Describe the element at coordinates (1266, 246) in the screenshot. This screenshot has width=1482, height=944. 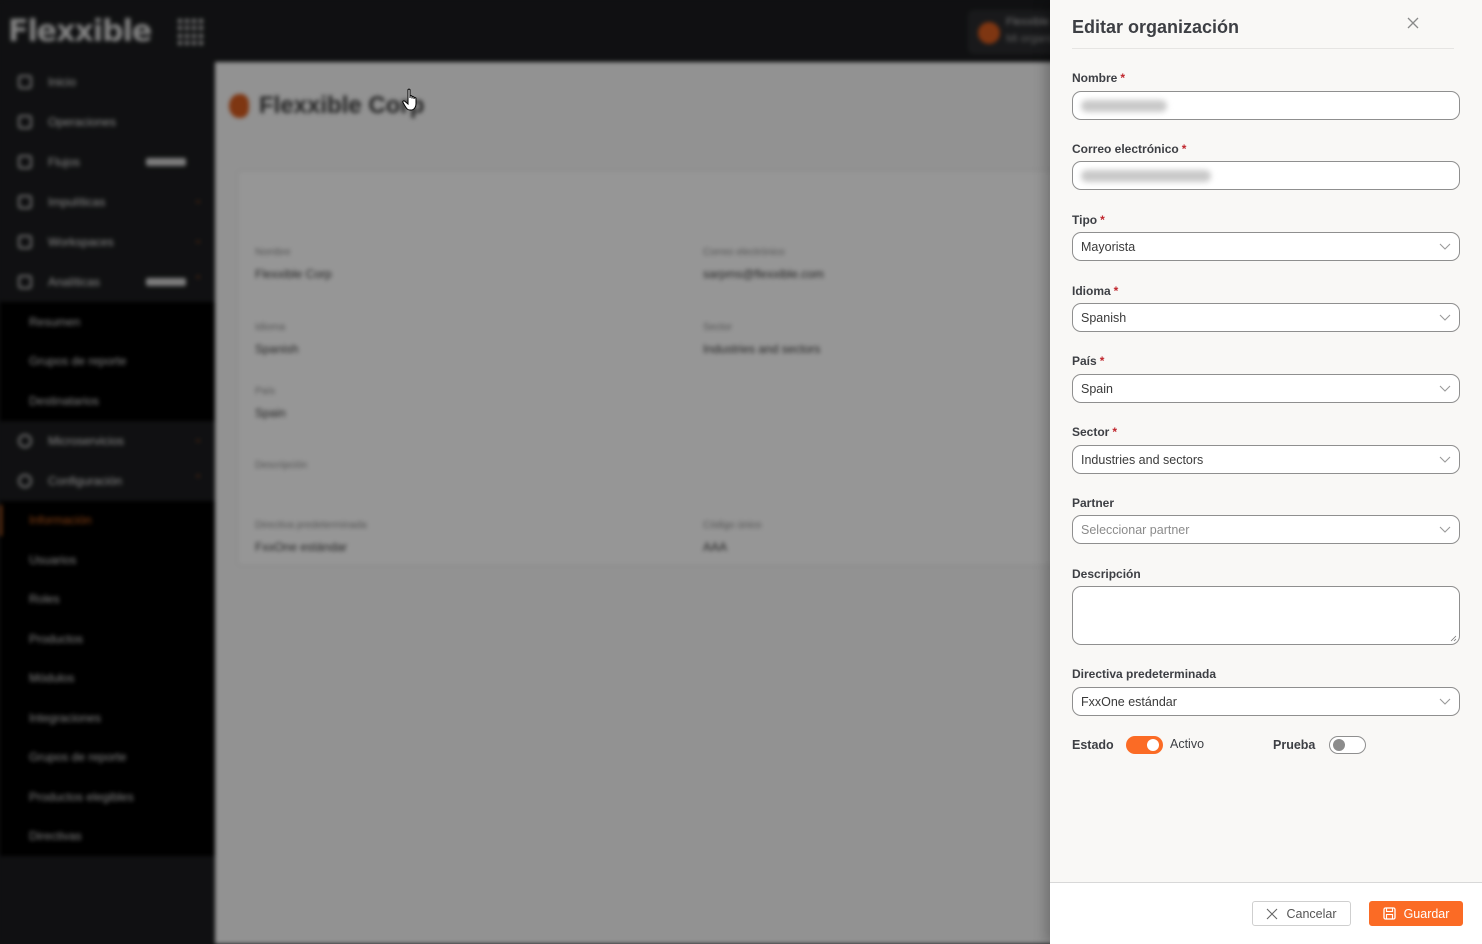
I see `type-select: Mayorista` at that location.